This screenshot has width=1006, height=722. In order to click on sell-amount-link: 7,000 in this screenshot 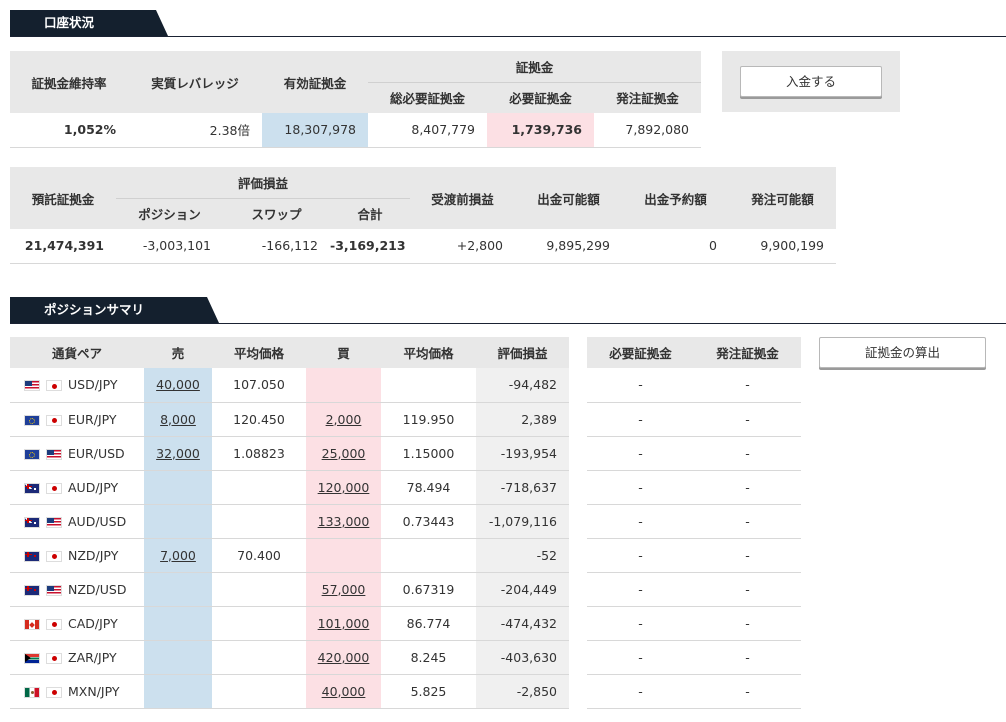, I will do `click(178, 555)`.